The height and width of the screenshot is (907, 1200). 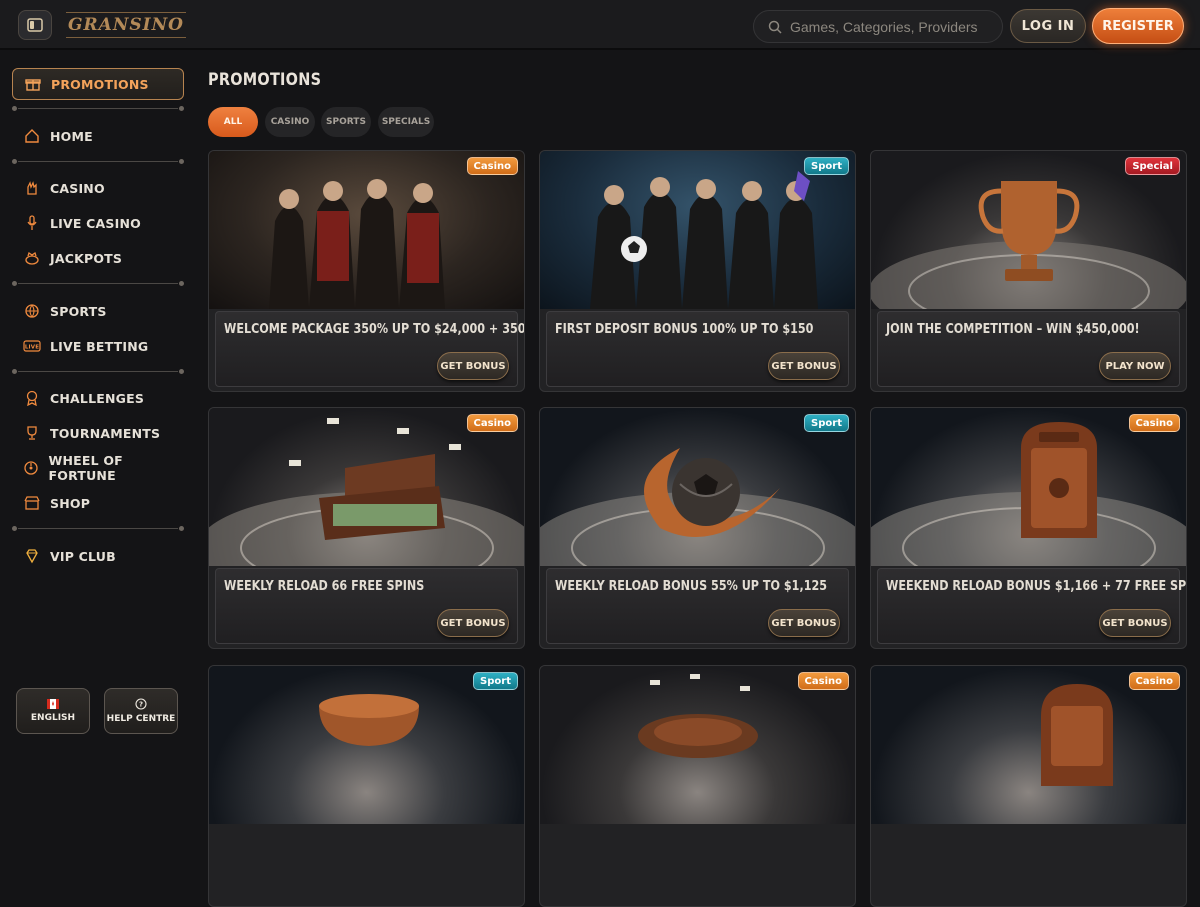 What do you see at coordinates (141, 711) in the screenshot?
I see `help-centre-button: ? HELP CENTRE` at bounding box center [141, 711].